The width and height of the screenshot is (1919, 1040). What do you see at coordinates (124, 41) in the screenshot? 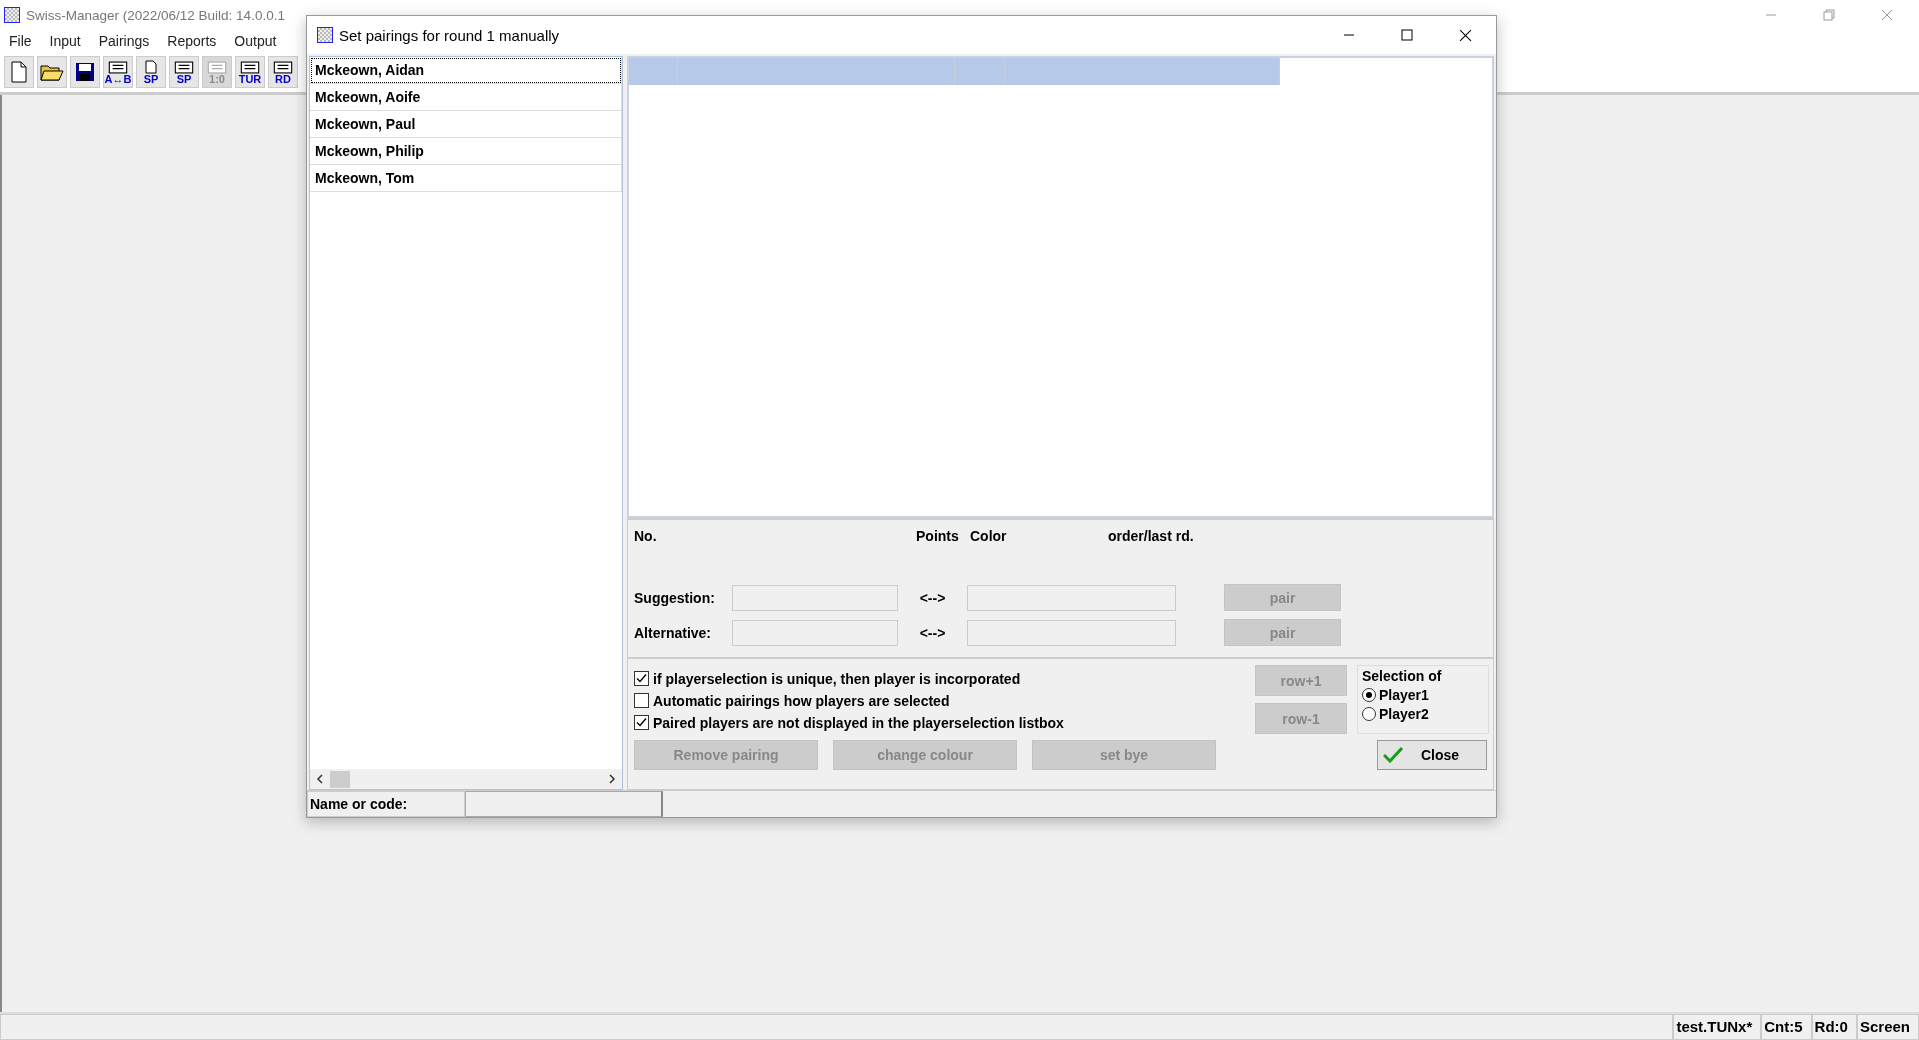
I see `menu-item: Pairings` at bounding box center [124, 41].